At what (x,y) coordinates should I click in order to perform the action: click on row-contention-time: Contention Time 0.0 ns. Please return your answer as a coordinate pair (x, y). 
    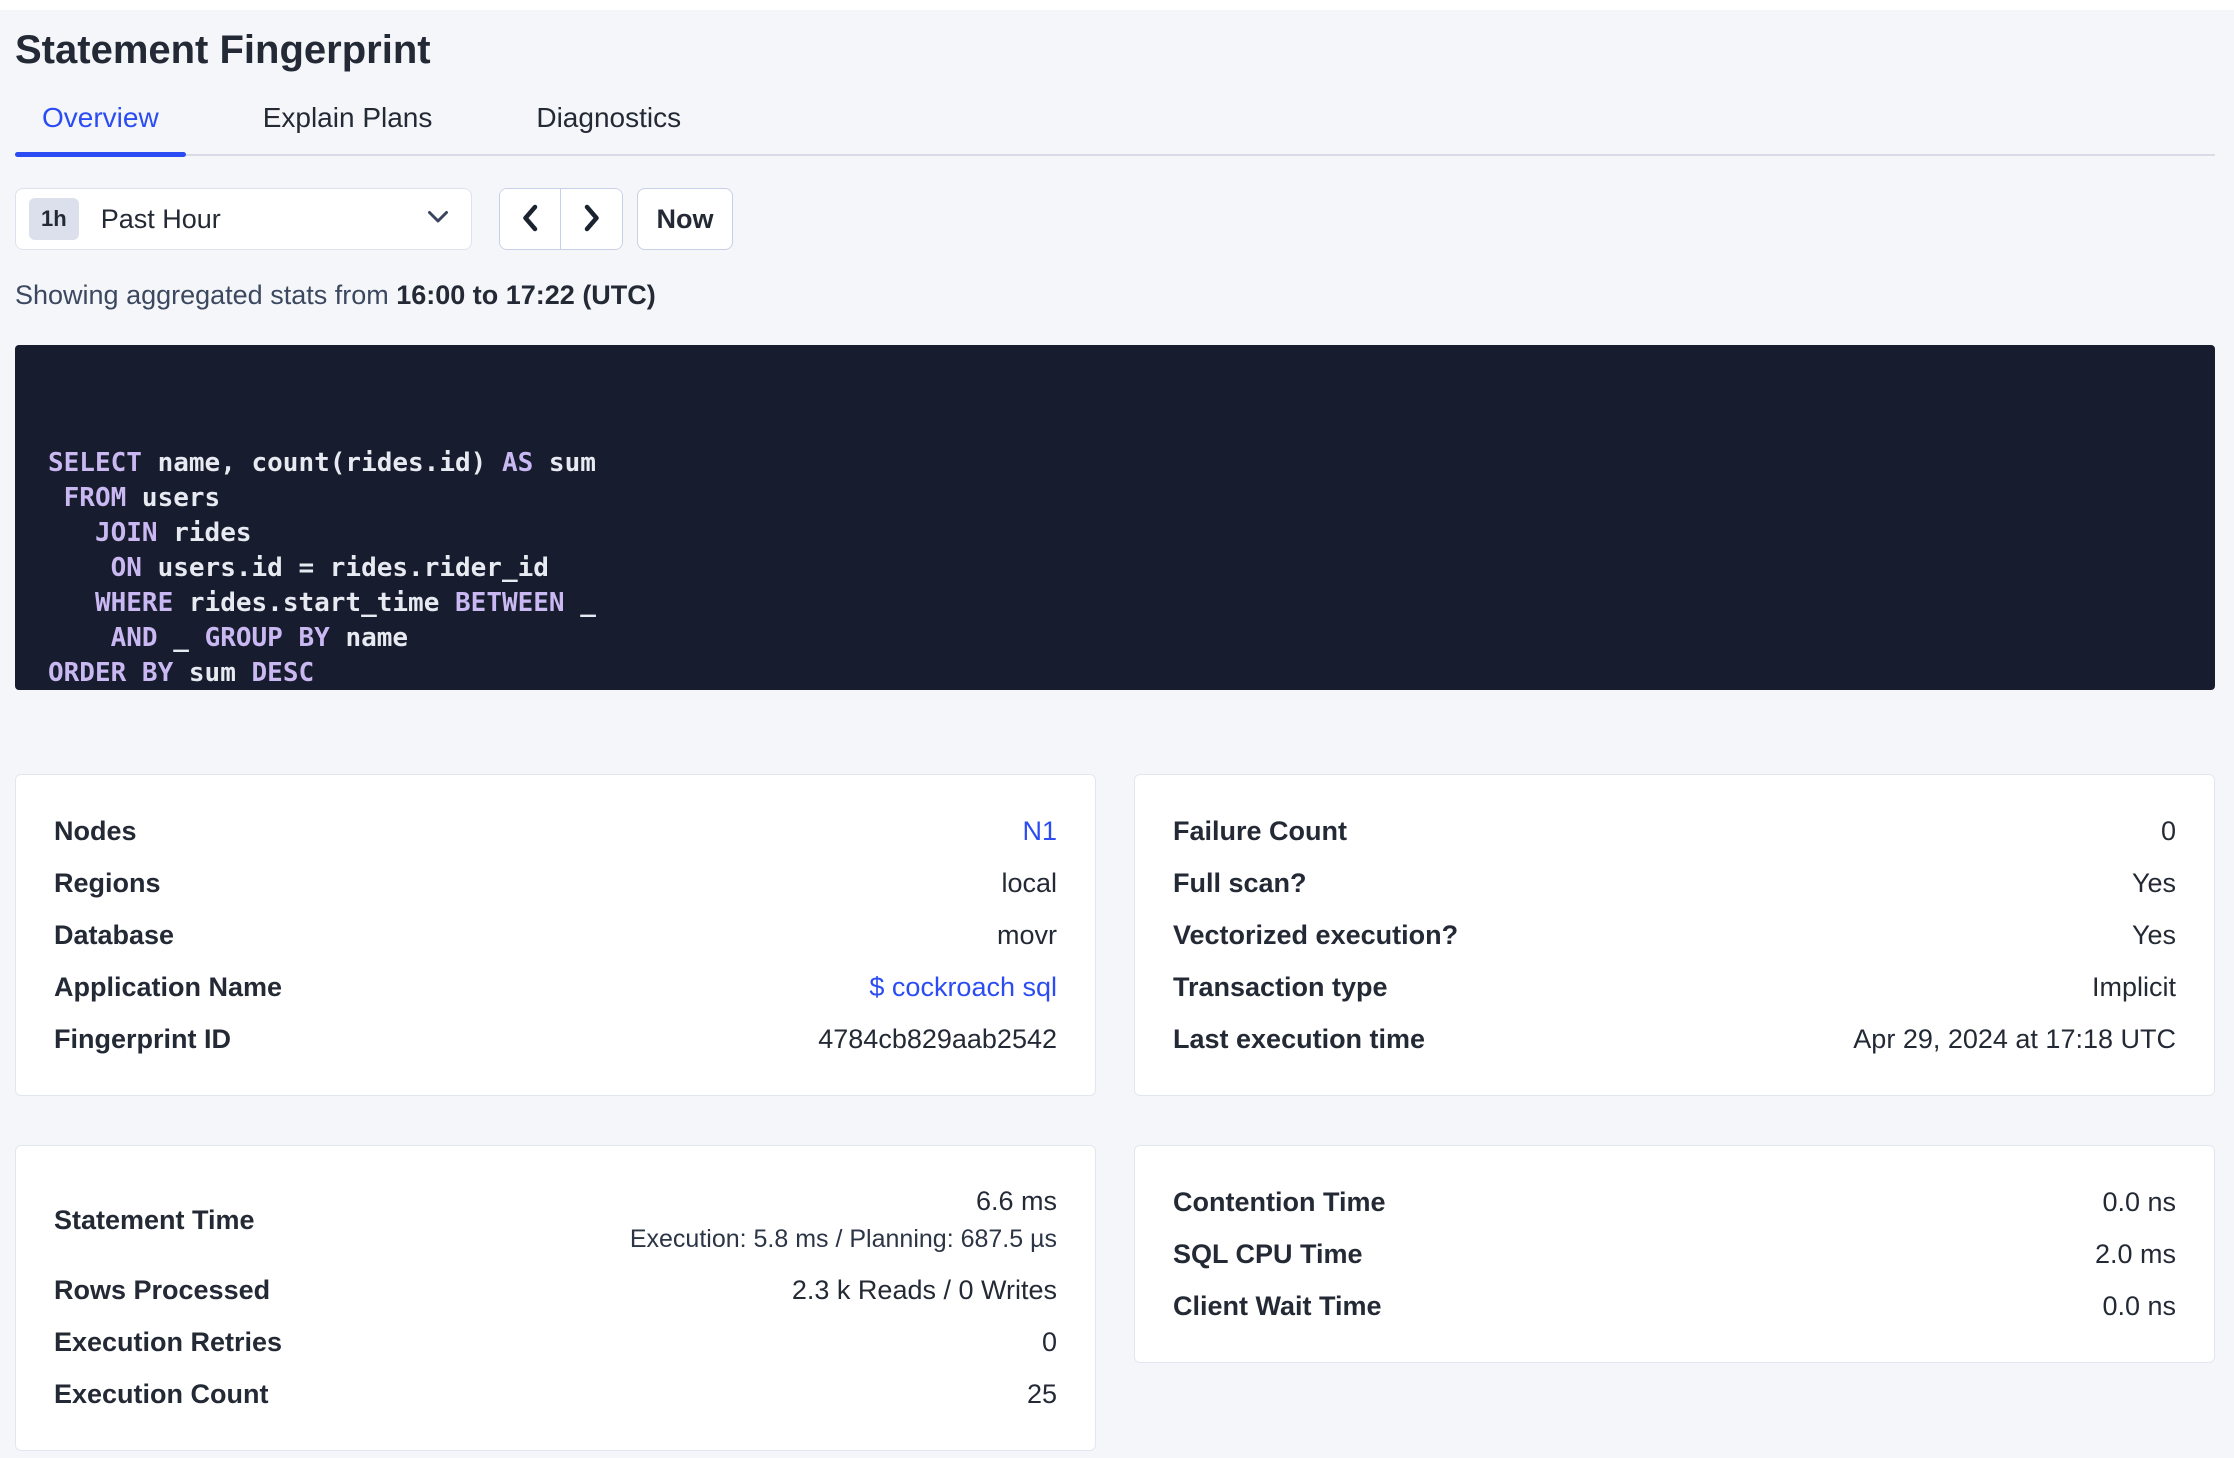
    Looking at the image, I should click on (1674, 1202).